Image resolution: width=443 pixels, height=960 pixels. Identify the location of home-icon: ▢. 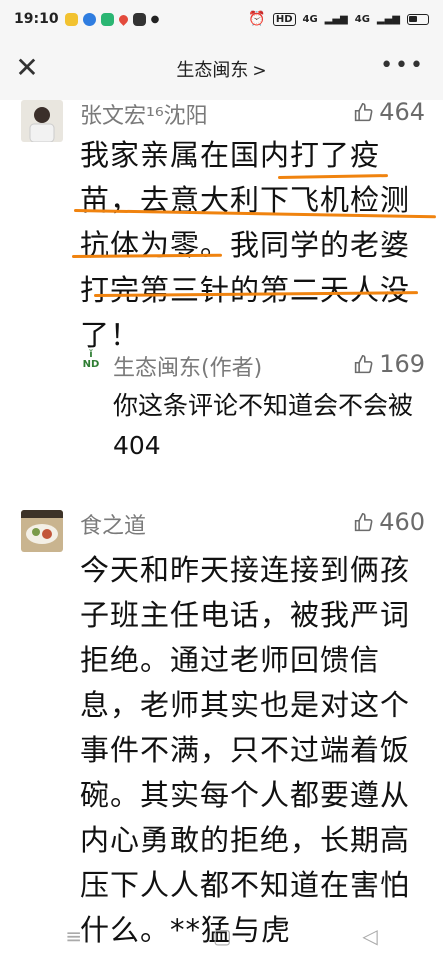
(222, 936).